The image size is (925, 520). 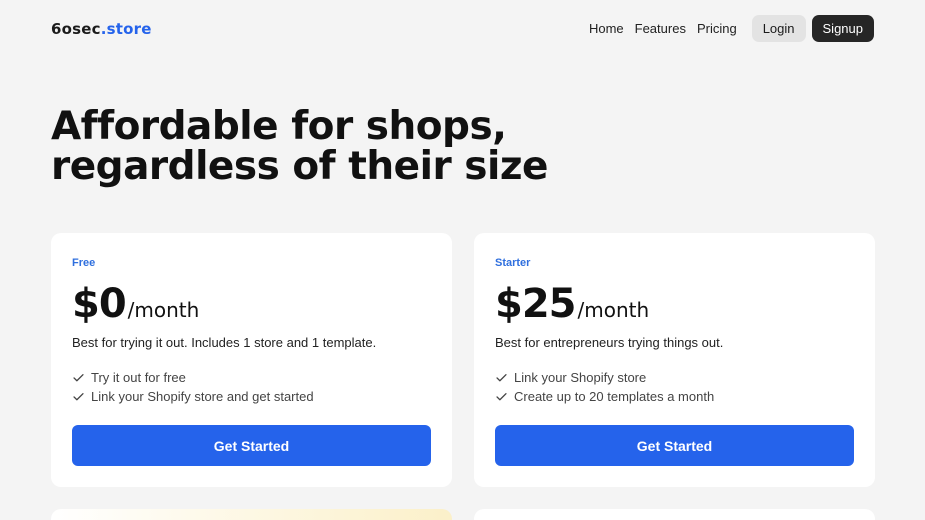 I want to click on feature-item: Link your Shopify store and get started, so click(x=251, y=396).